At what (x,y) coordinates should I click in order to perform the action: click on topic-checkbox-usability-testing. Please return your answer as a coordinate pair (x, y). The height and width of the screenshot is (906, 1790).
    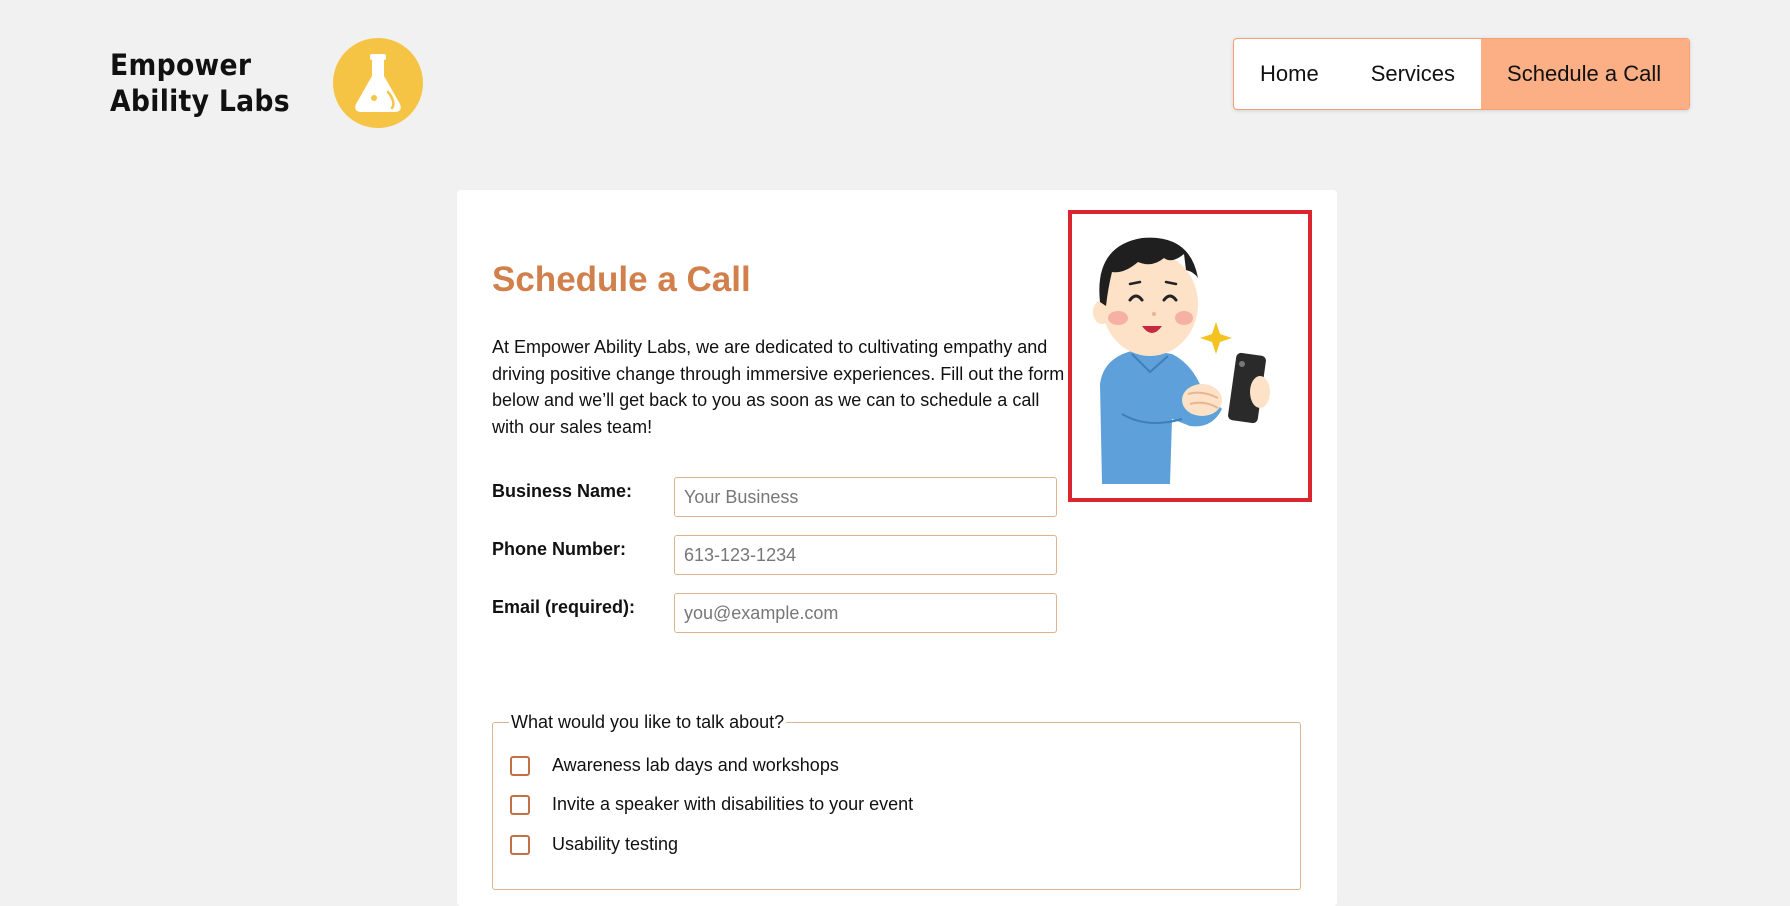
    Looking at the image, I should click on (520, 844).